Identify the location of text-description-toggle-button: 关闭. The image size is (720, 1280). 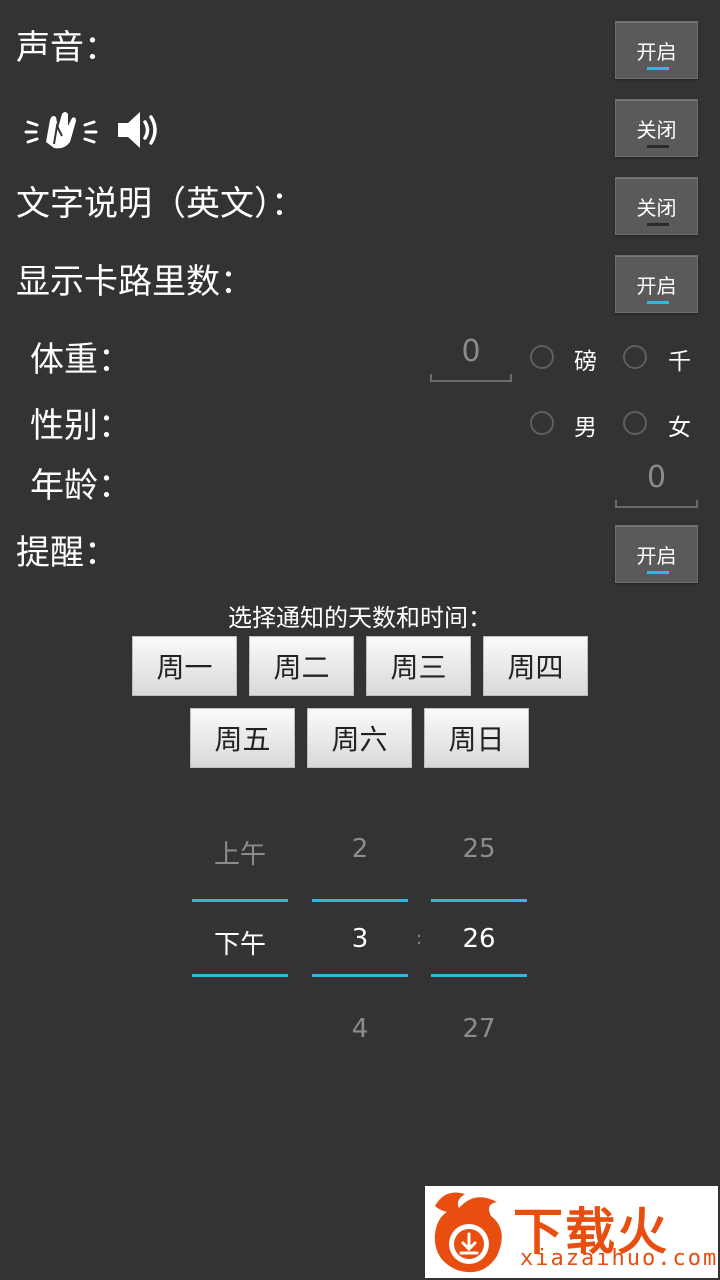
(656, 206).